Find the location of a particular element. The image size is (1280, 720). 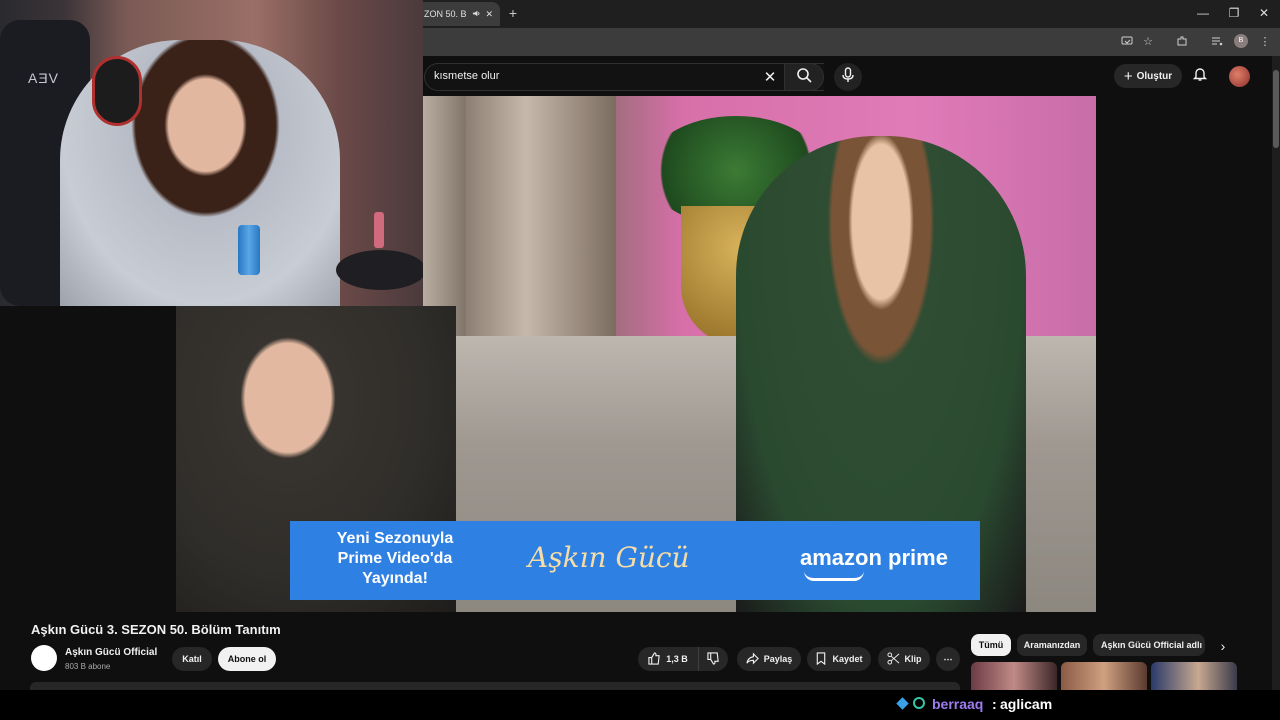

search-button is located at coordinates (804, 77).